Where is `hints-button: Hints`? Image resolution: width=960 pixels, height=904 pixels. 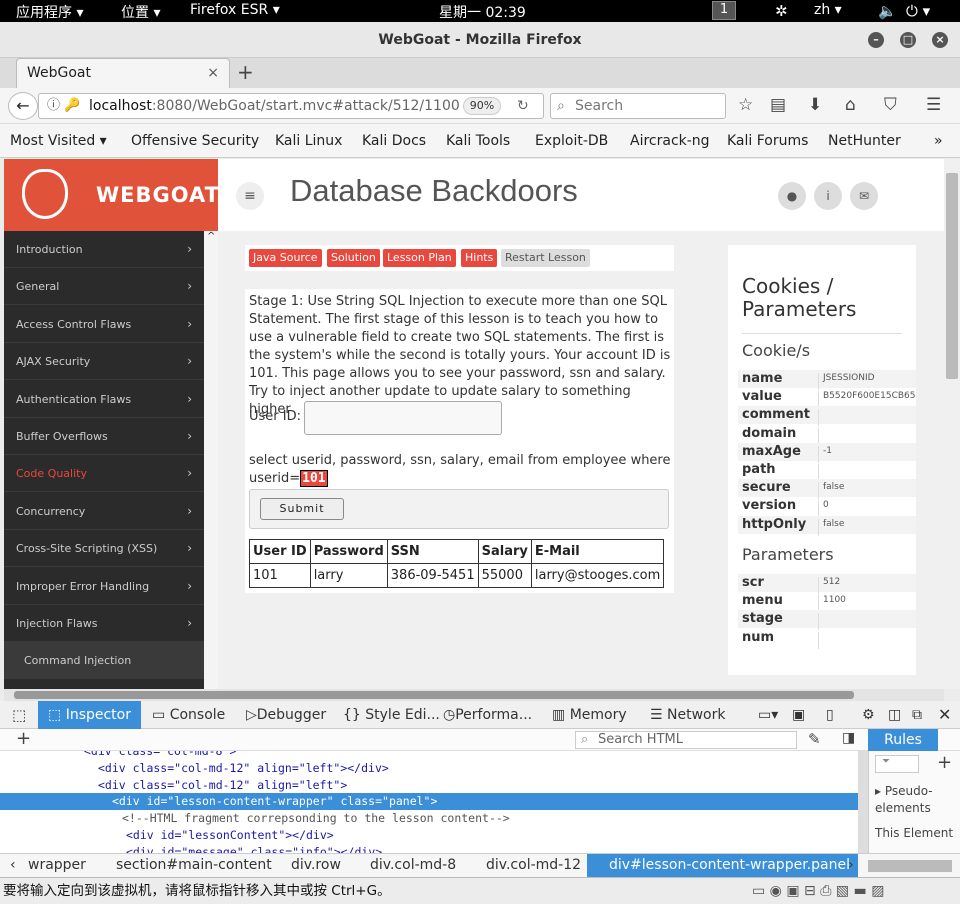
hints-button: Hints is located at coordinates (479, 258).